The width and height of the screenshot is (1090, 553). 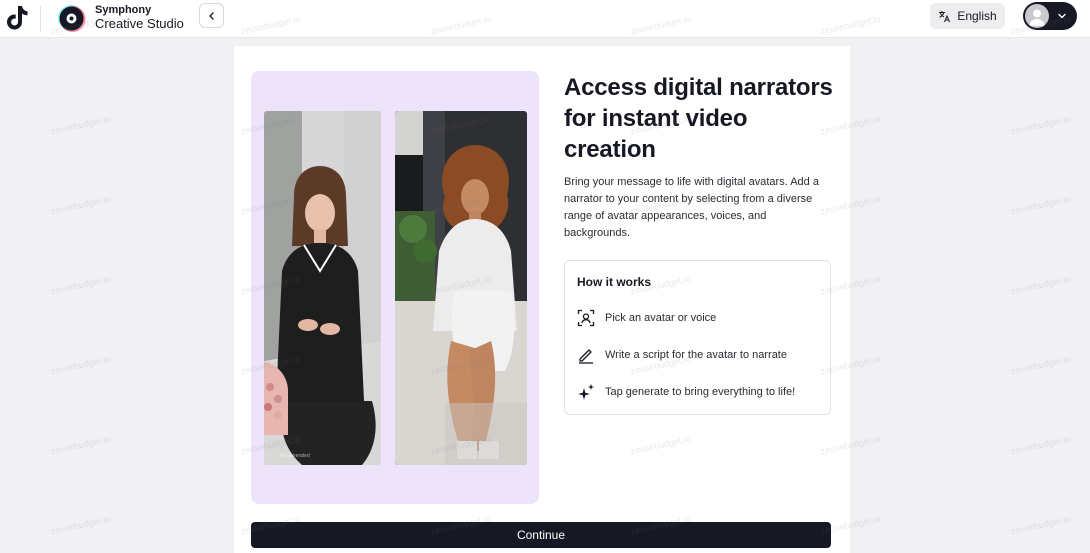 I want to click on language-button: English, so click(x=967, y=16).